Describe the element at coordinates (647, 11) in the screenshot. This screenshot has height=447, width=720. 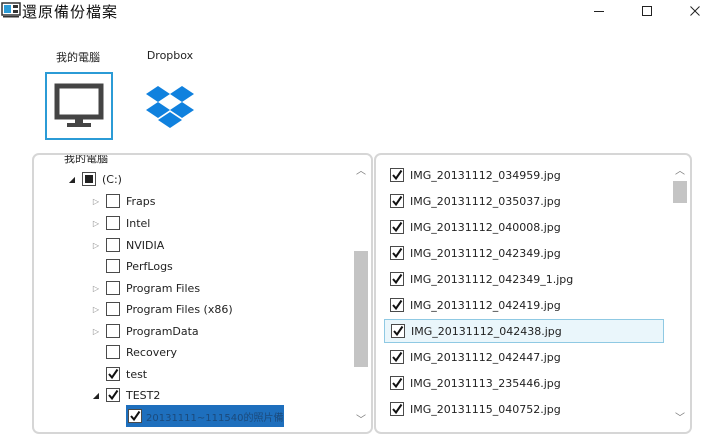
I see `maximize-button` at that location.